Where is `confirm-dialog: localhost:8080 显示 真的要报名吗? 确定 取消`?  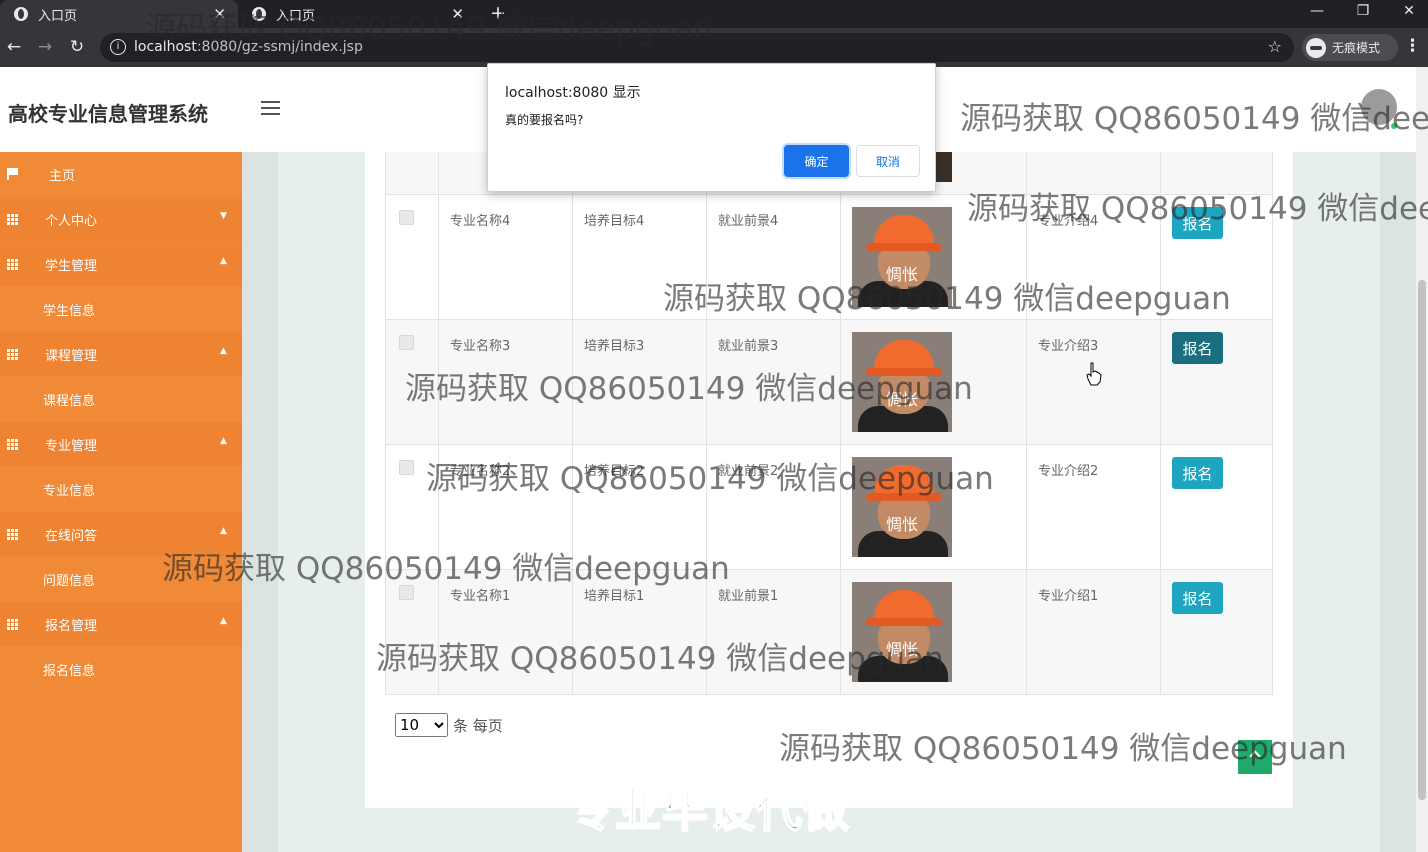 confirm-dialog: localhost:8080 显示 真的要报名吗? 确定 取消 is located at coordinates (711, 127).